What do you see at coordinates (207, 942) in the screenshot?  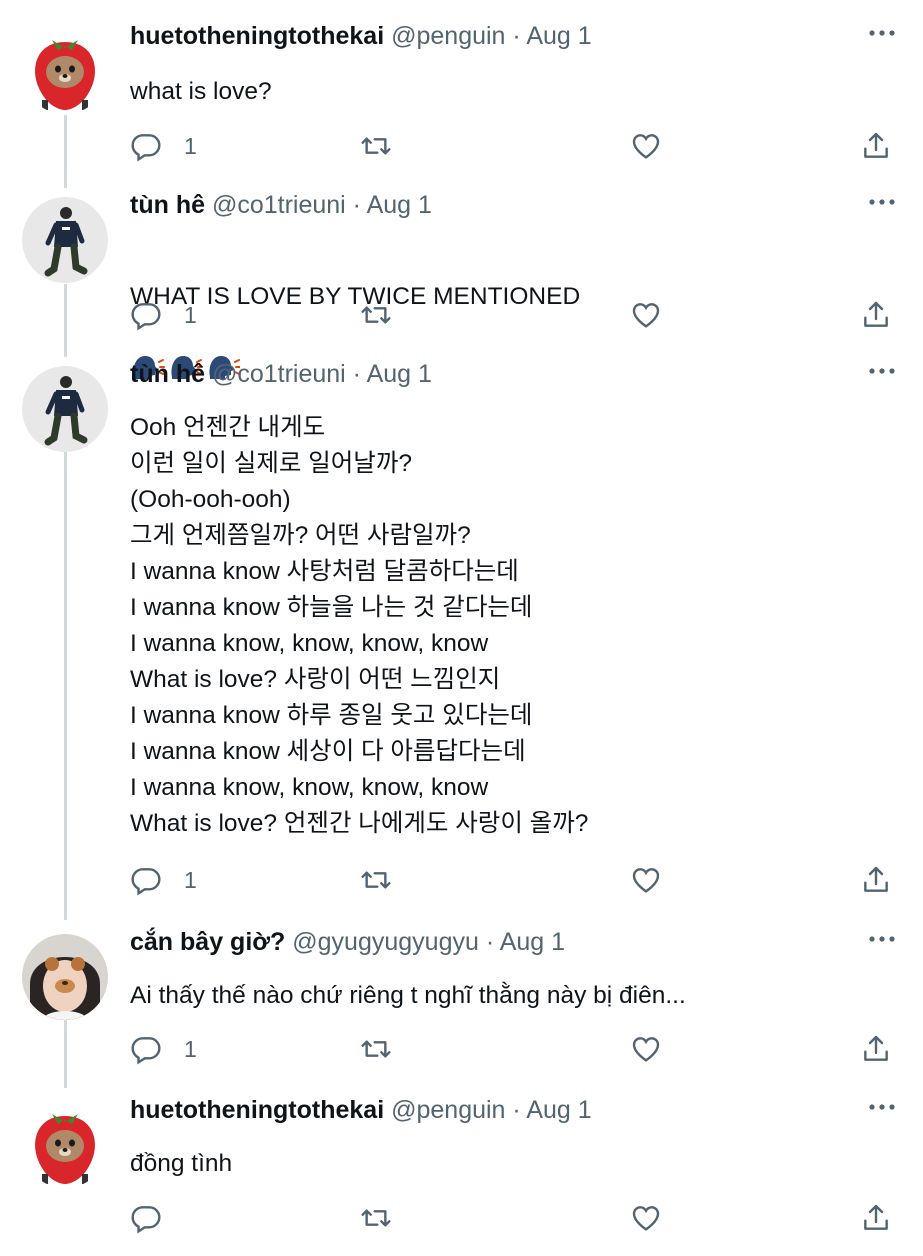 I see `display-name: cắn bây giờ?` at bounding box center [207, 942].